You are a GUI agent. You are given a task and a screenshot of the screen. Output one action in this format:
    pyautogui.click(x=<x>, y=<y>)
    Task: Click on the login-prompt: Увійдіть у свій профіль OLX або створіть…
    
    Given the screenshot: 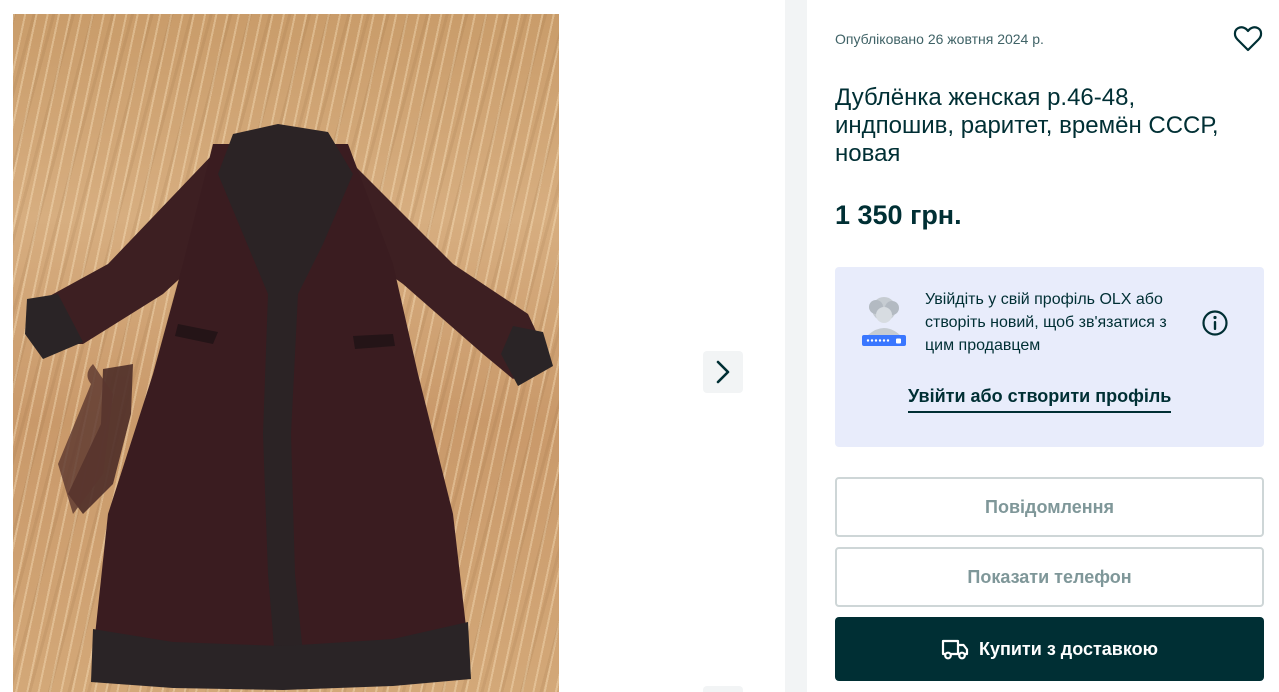 What is the action you would take?
    pyautogui.click(x=1049, y=357)
    